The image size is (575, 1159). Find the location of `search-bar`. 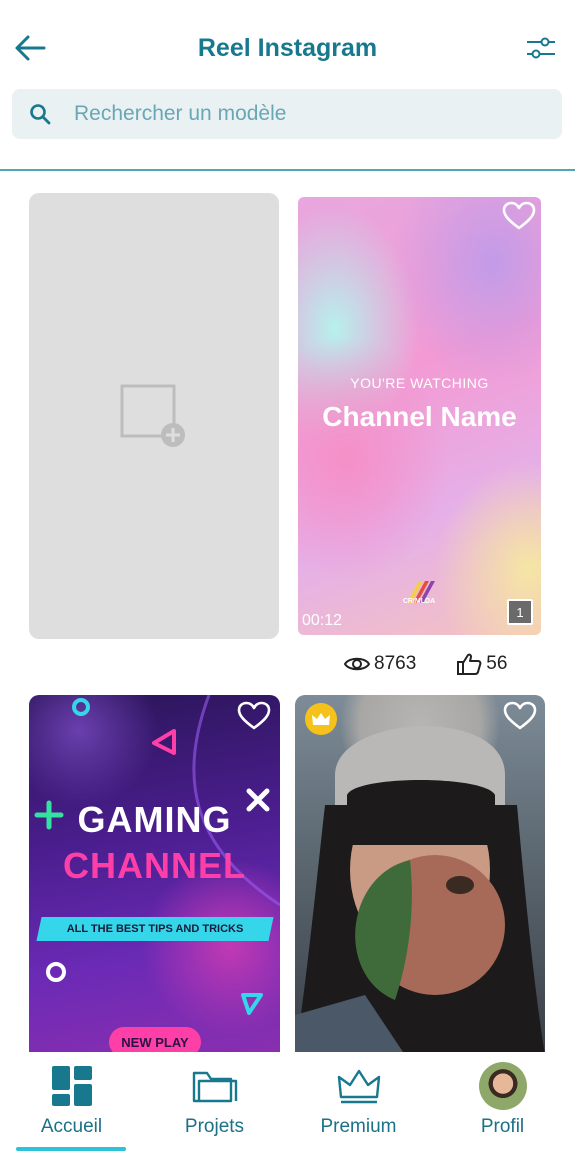

search-bar is located at coordinates (287, 114).